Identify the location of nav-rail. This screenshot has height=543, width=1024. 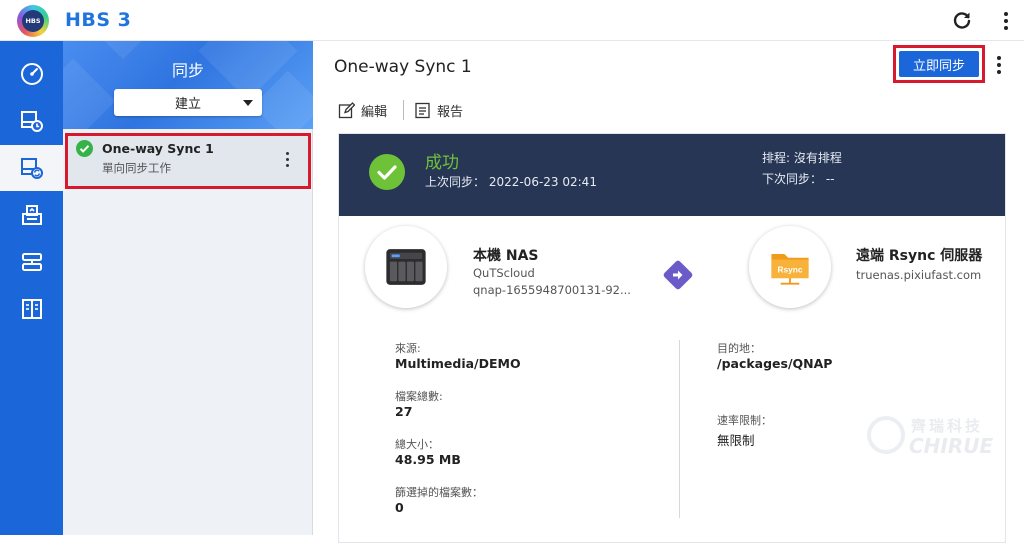
(31, 288).